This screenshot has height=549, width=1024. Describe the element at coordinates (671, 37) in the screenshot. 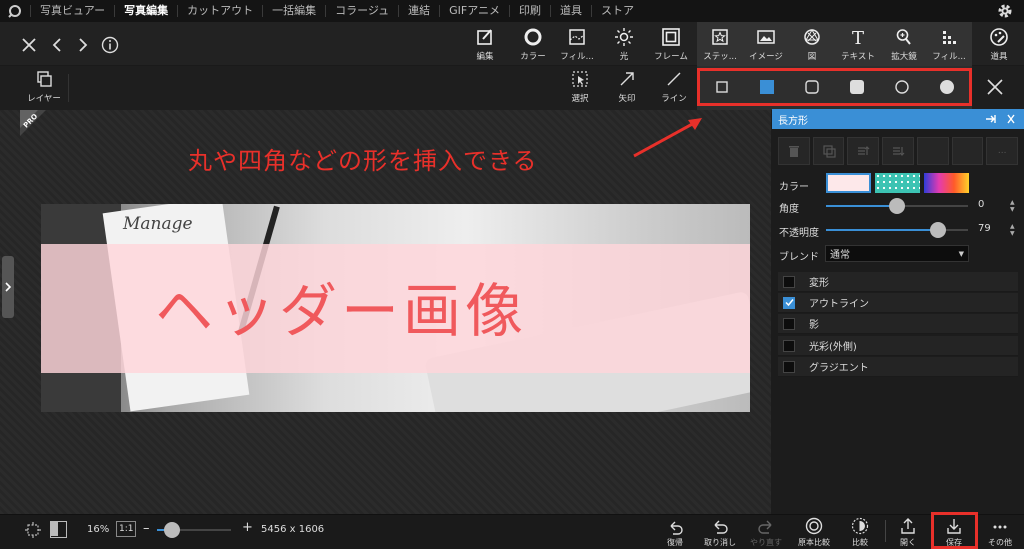

I see `frame-icon` at that location.